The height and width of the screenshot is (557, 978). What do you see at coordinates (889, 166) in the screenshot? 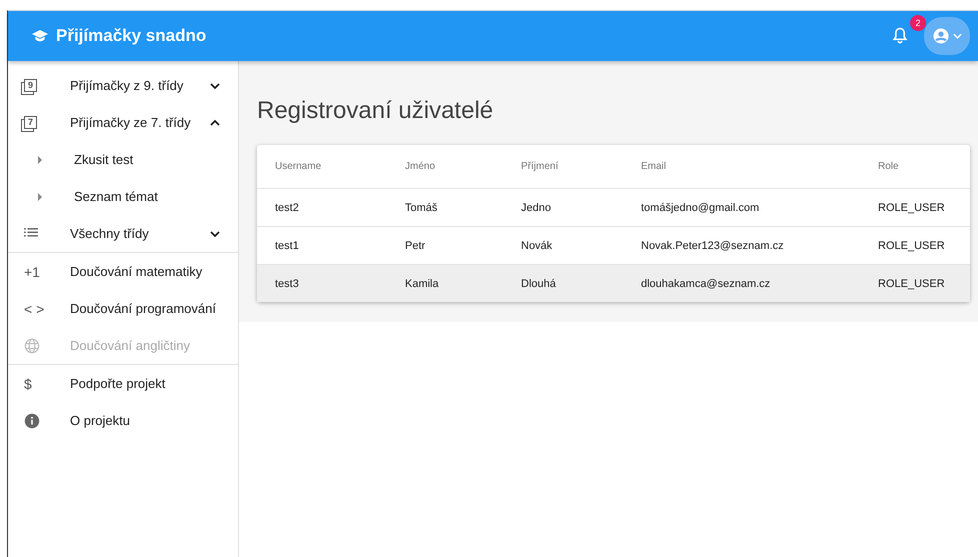
I see `column-header: Role` at bounding box center [889, 166].